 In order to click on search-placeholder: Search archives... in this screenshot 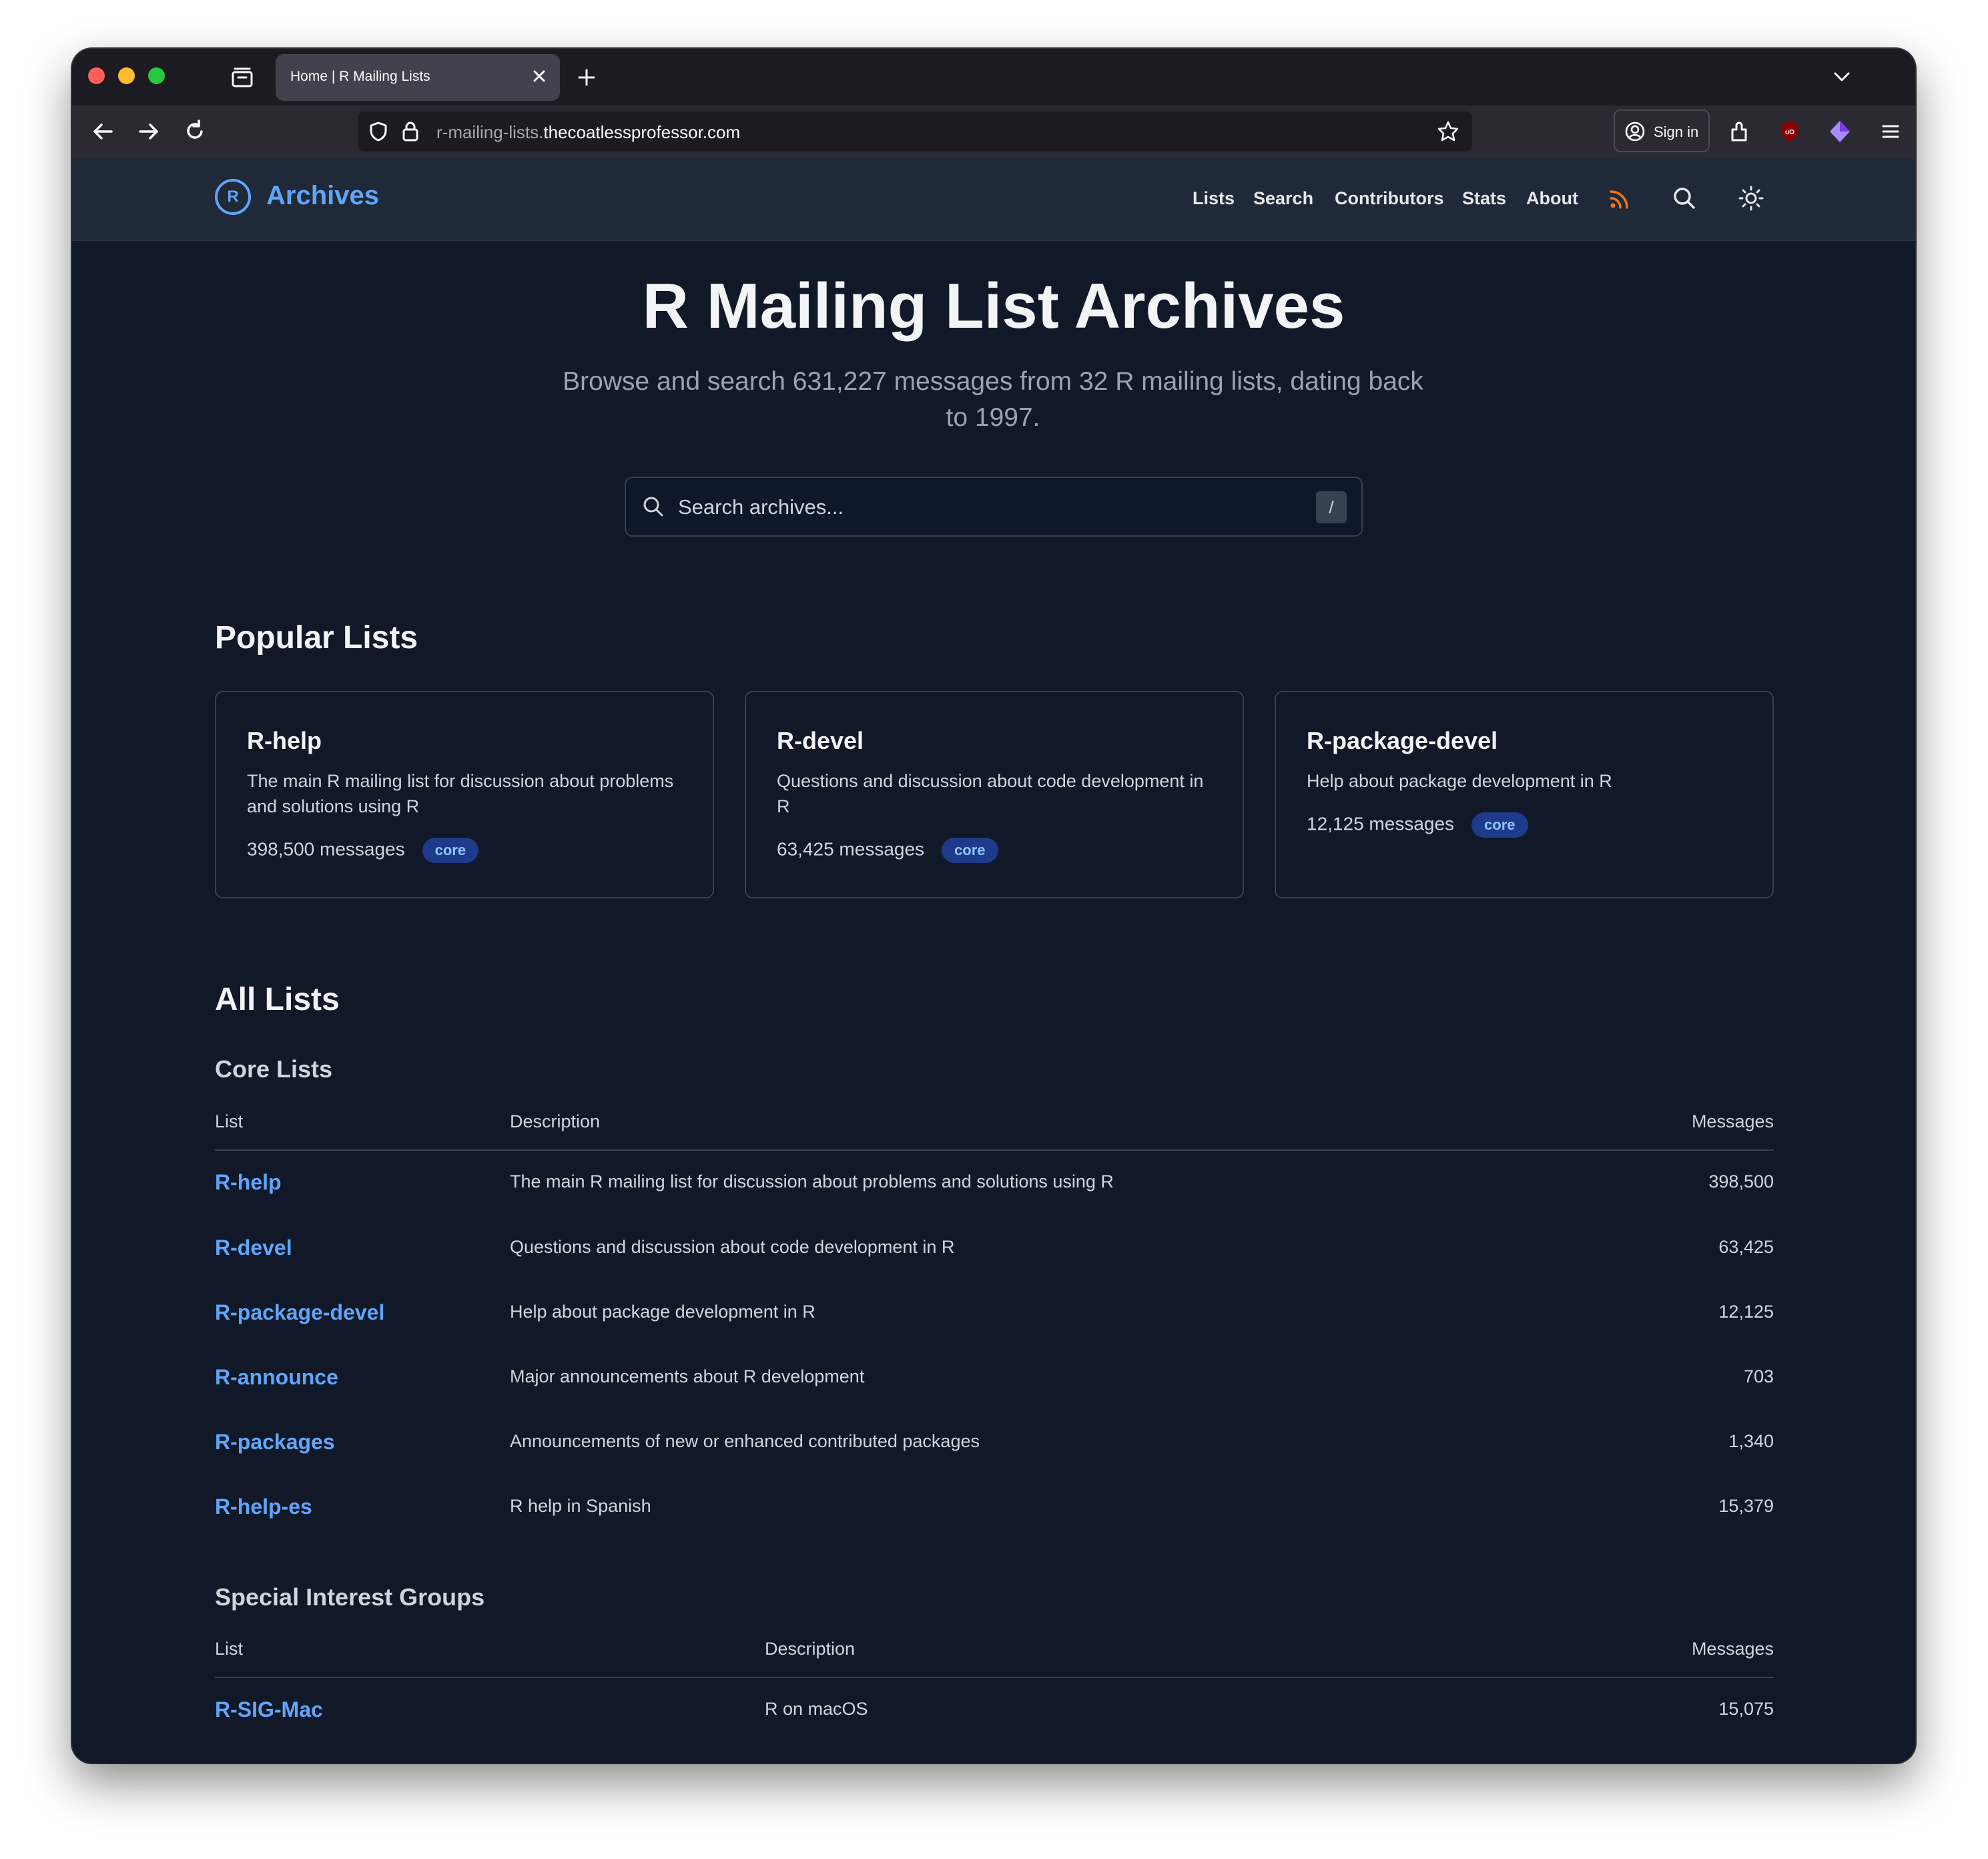, I will do `click(761, 507)`.